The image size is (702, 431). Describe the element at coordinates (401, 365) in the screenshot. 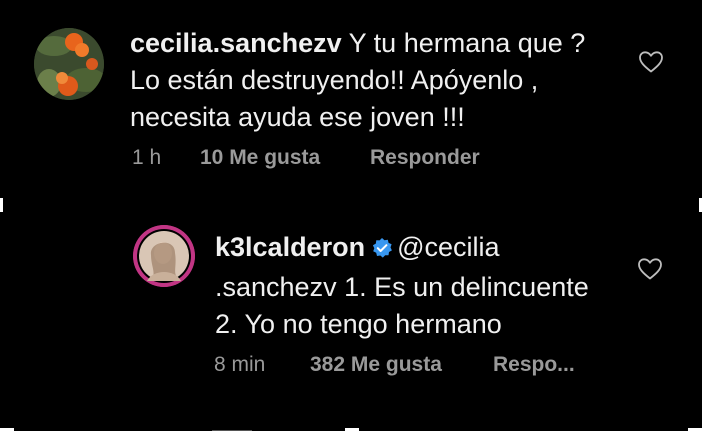

I see `likes-count: 382 Me gusta` at that location.